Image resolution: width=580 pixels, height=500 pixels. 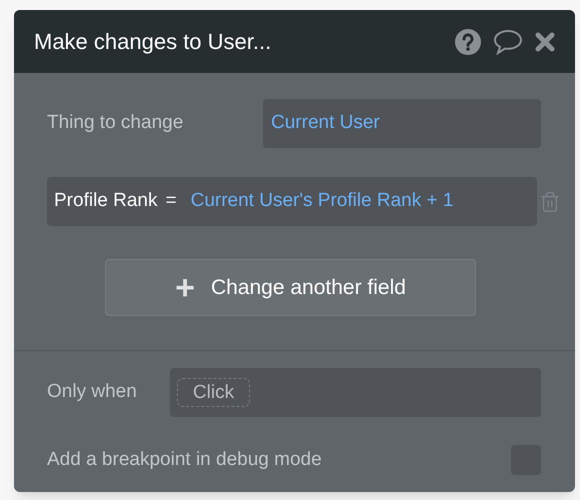 I want to click on comment-icon, so click(x=508, y=41).